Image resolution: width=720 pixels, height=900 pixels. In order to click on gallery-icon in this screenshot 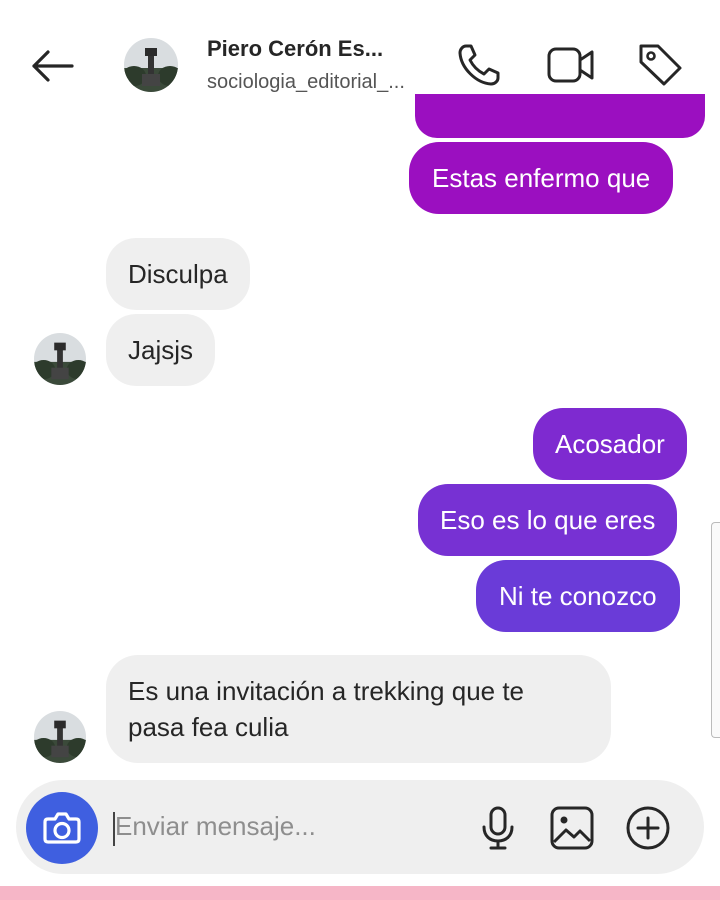, I will do `click(572, 828)`.